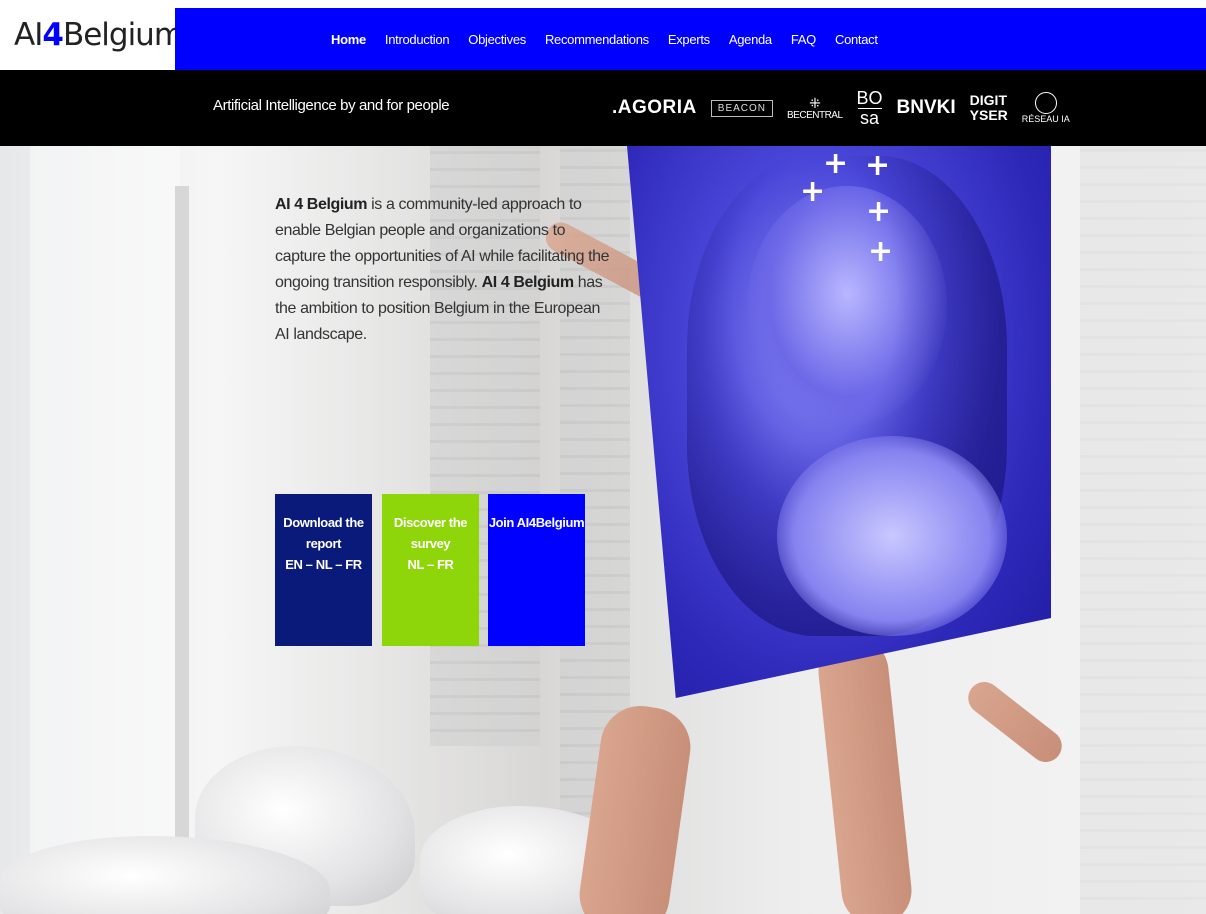 The height and width of the screenshot is (914, 1206). I want to click on intro-bold-2: AI 4 Belgium, so click(528, 282).